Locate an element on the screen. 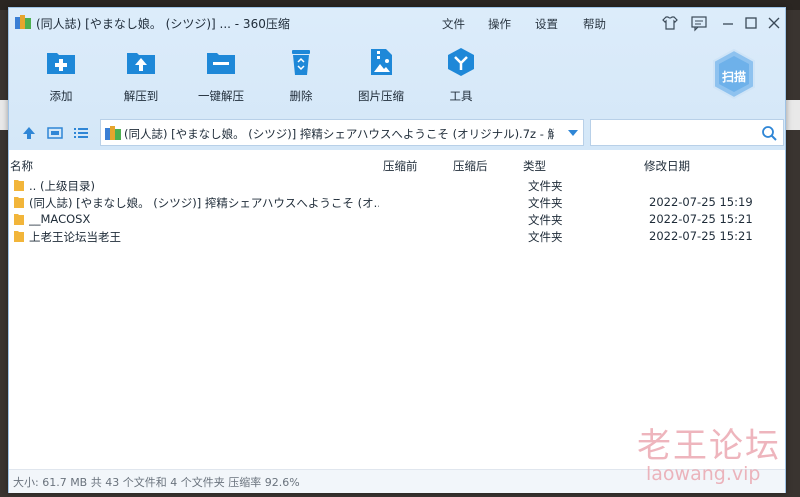 The width and height of the screenshot is (800, 497). background-window-left is located at coordinates (4, 115).